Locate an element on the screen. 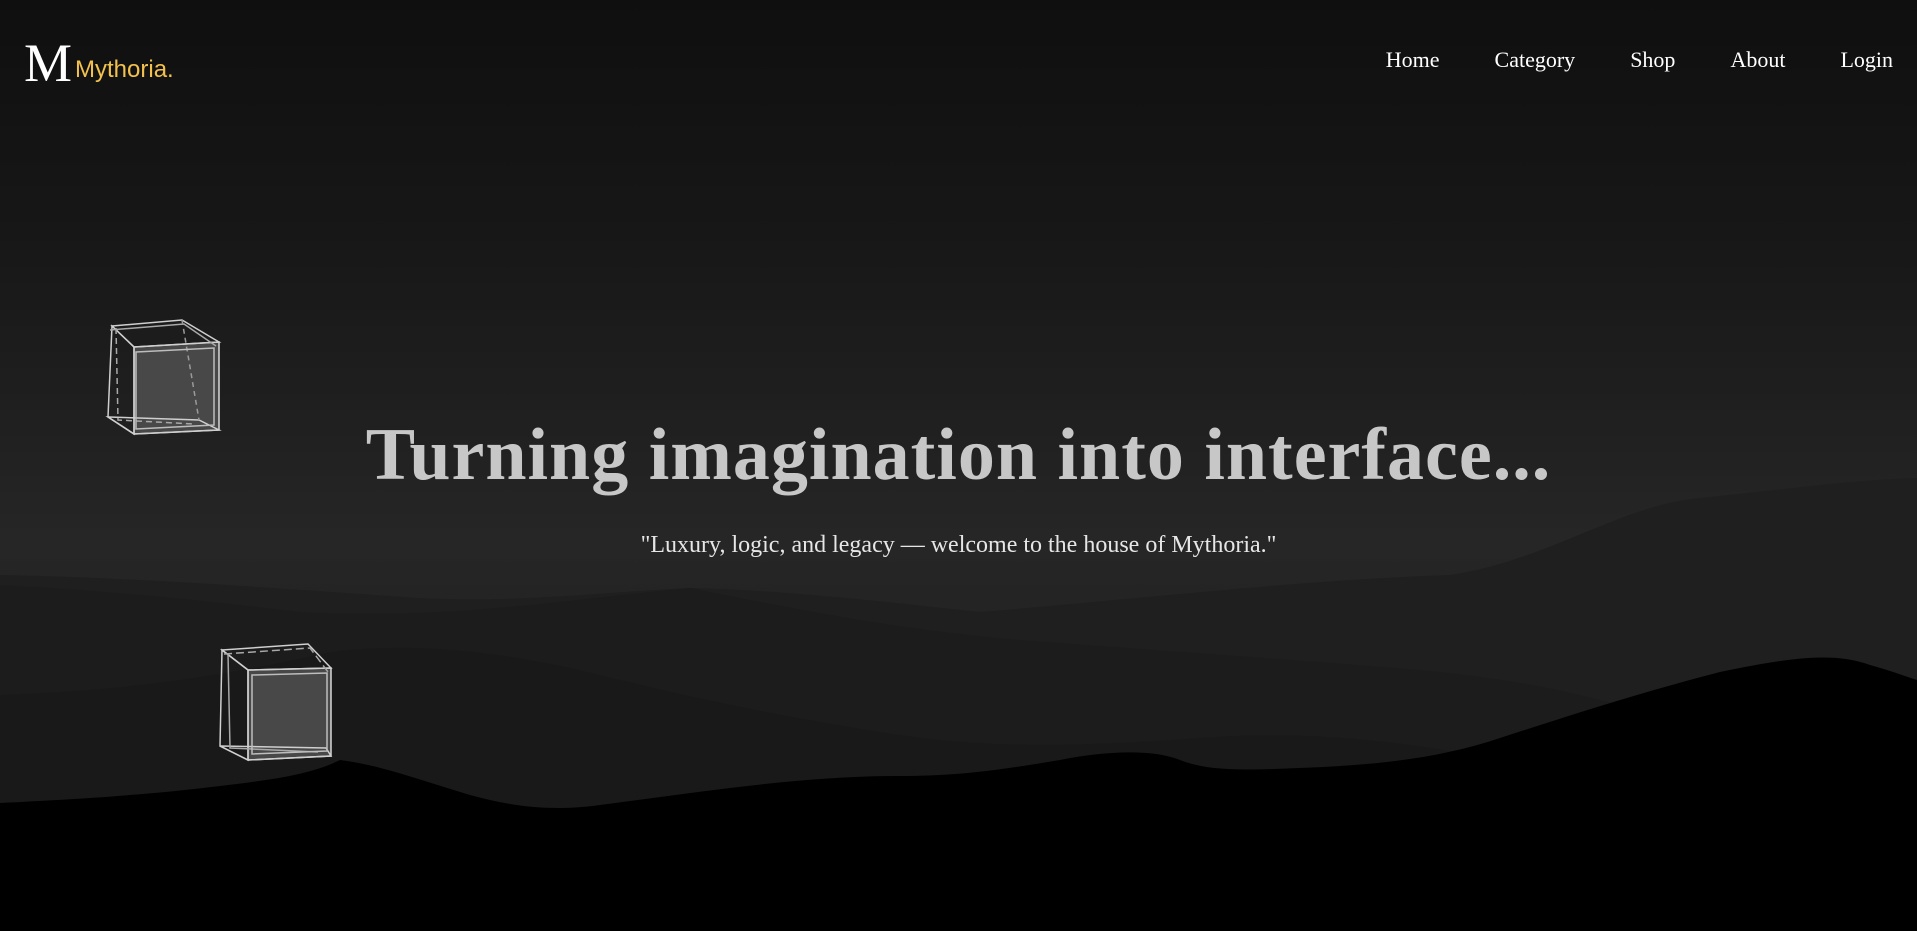  nav-link-category: Category is located at coordinates (1535, 60).